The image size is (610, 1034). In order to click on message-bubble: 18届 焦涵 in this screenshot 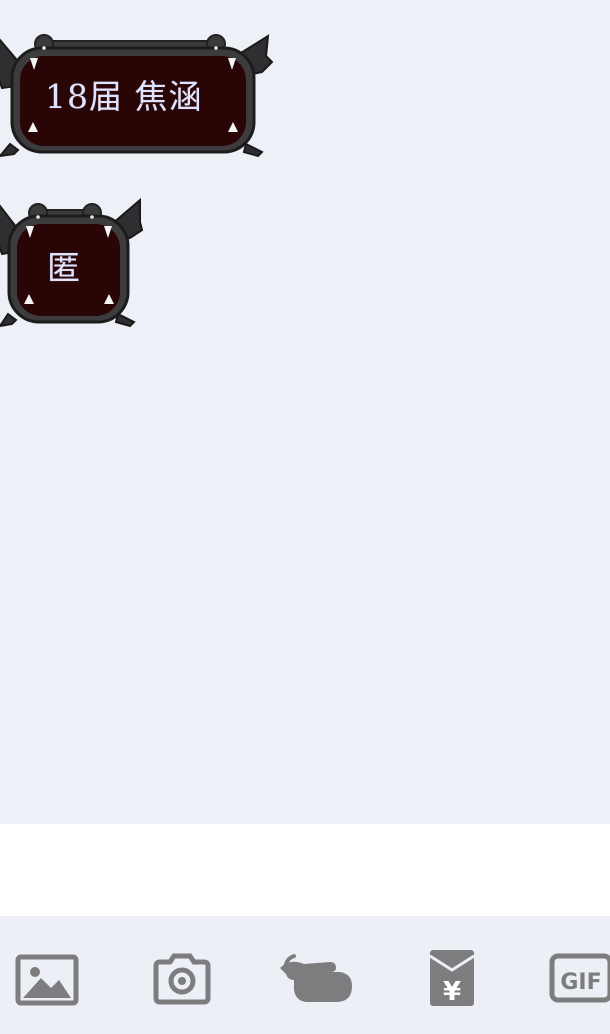, I will do `click(137, 94)`.